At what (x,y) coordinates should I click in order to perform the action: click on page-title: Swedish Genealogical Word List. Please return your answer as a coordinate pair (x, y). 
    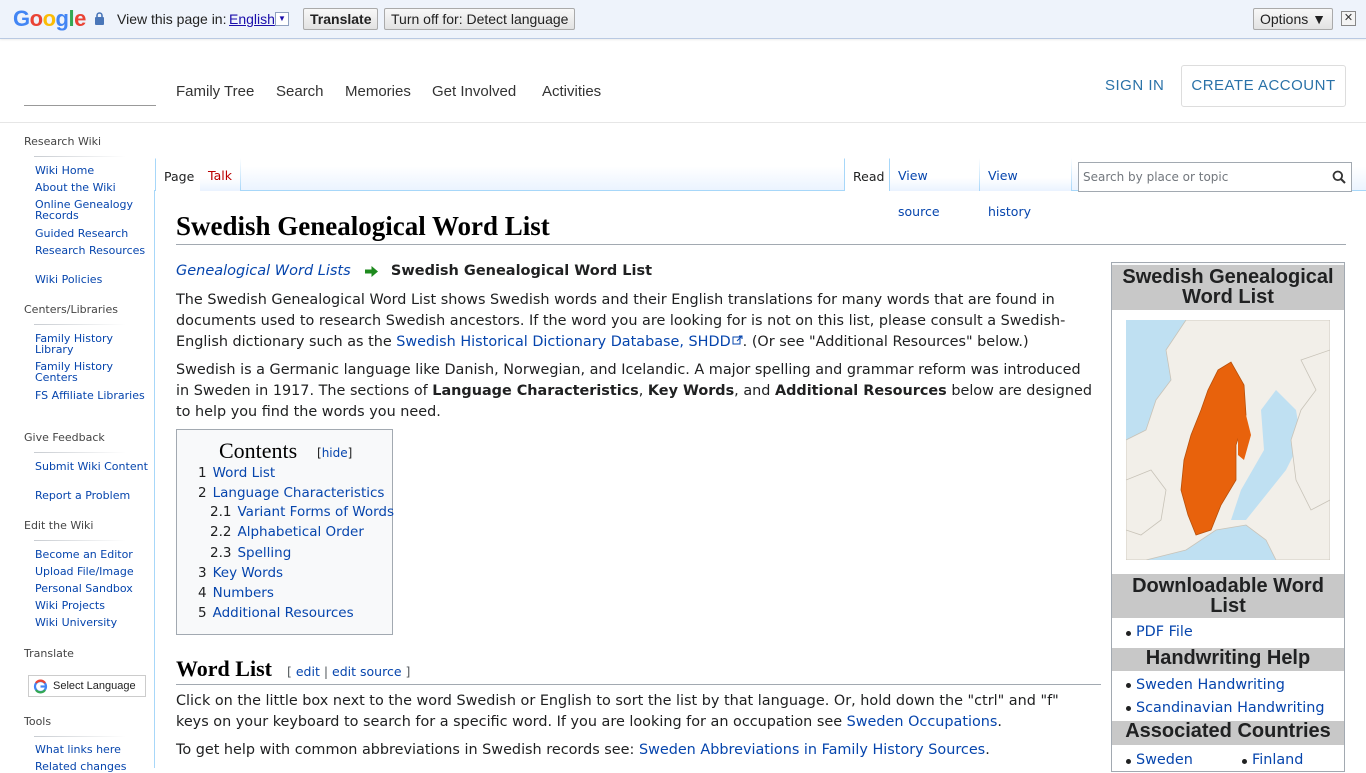
    Looking at the image, I should click on (363, 226).